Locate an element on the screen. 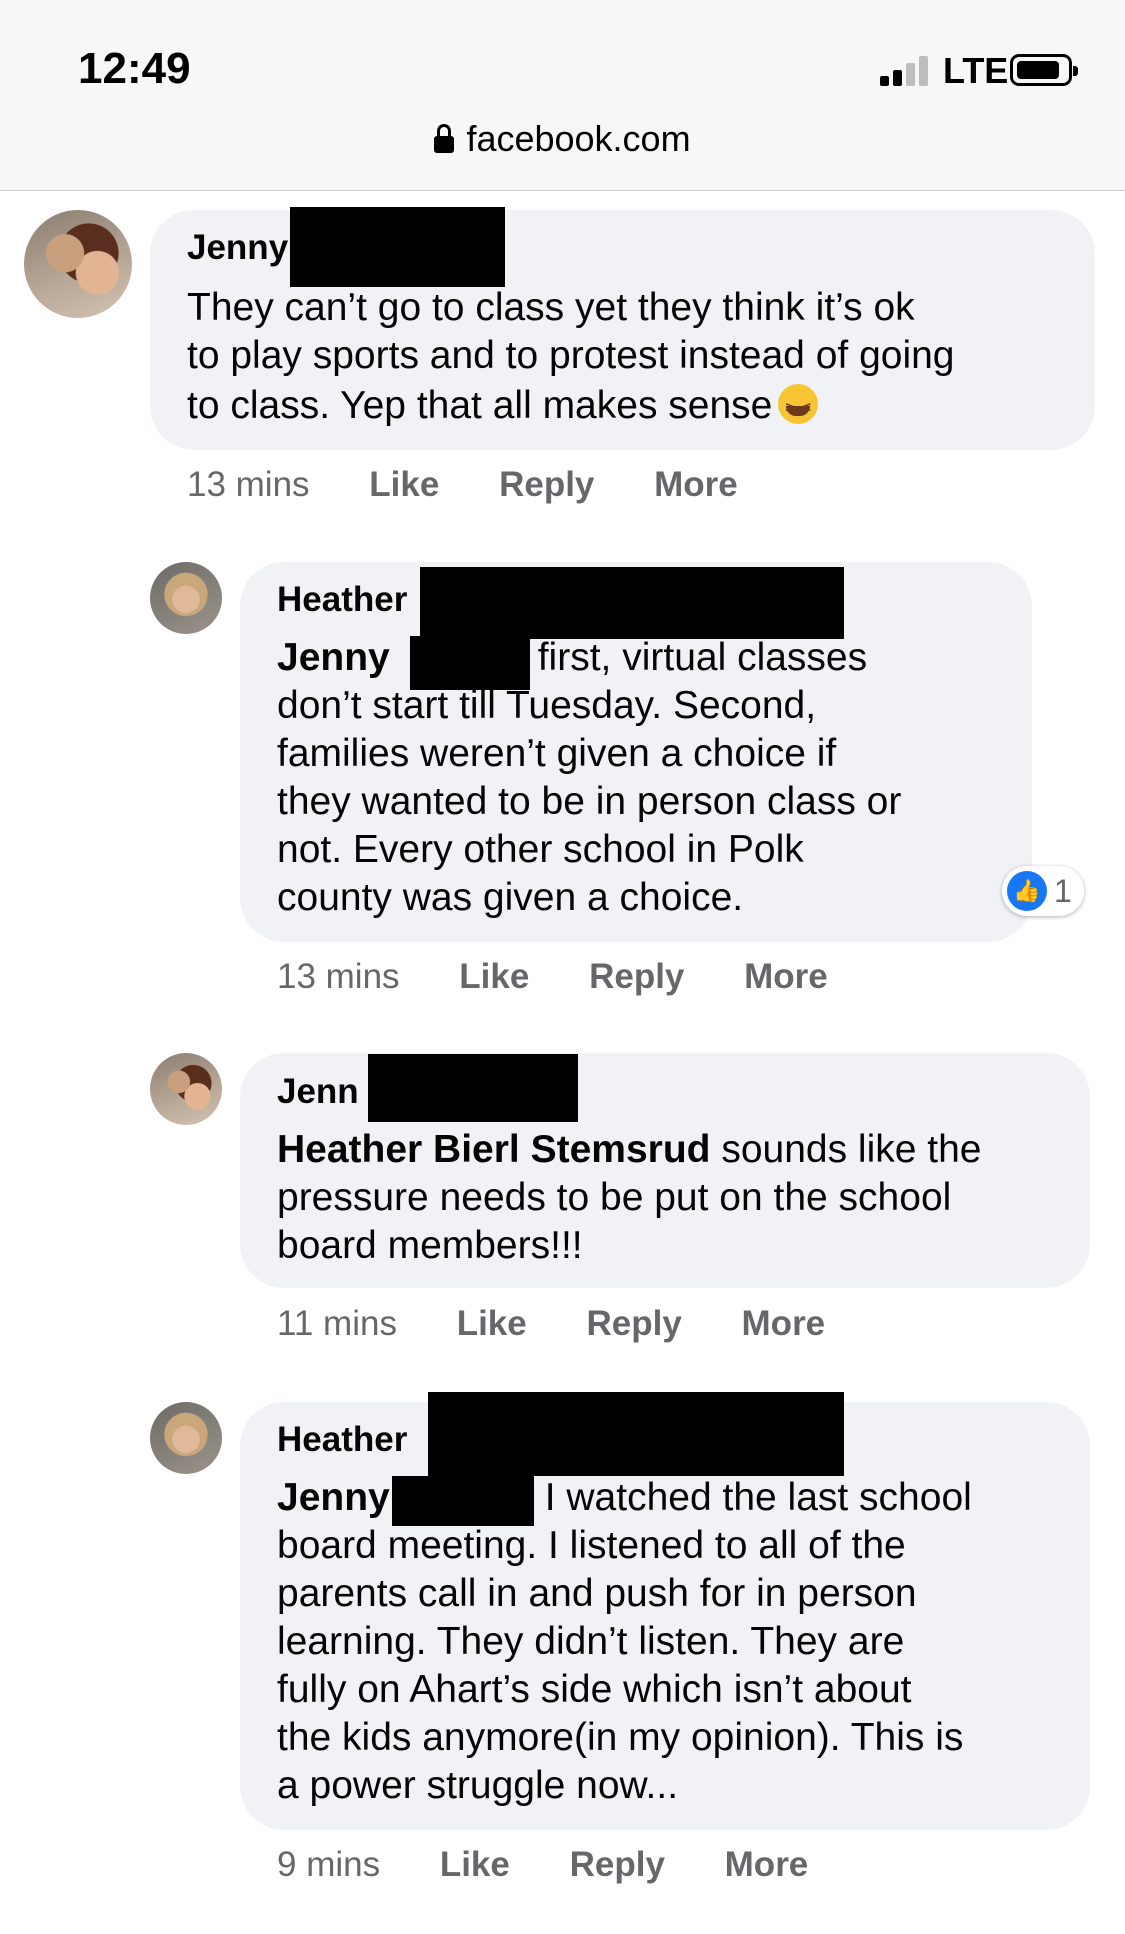  comment-line-with-mention: Jenny first, virtual classes is located at coordinates (589, 657).